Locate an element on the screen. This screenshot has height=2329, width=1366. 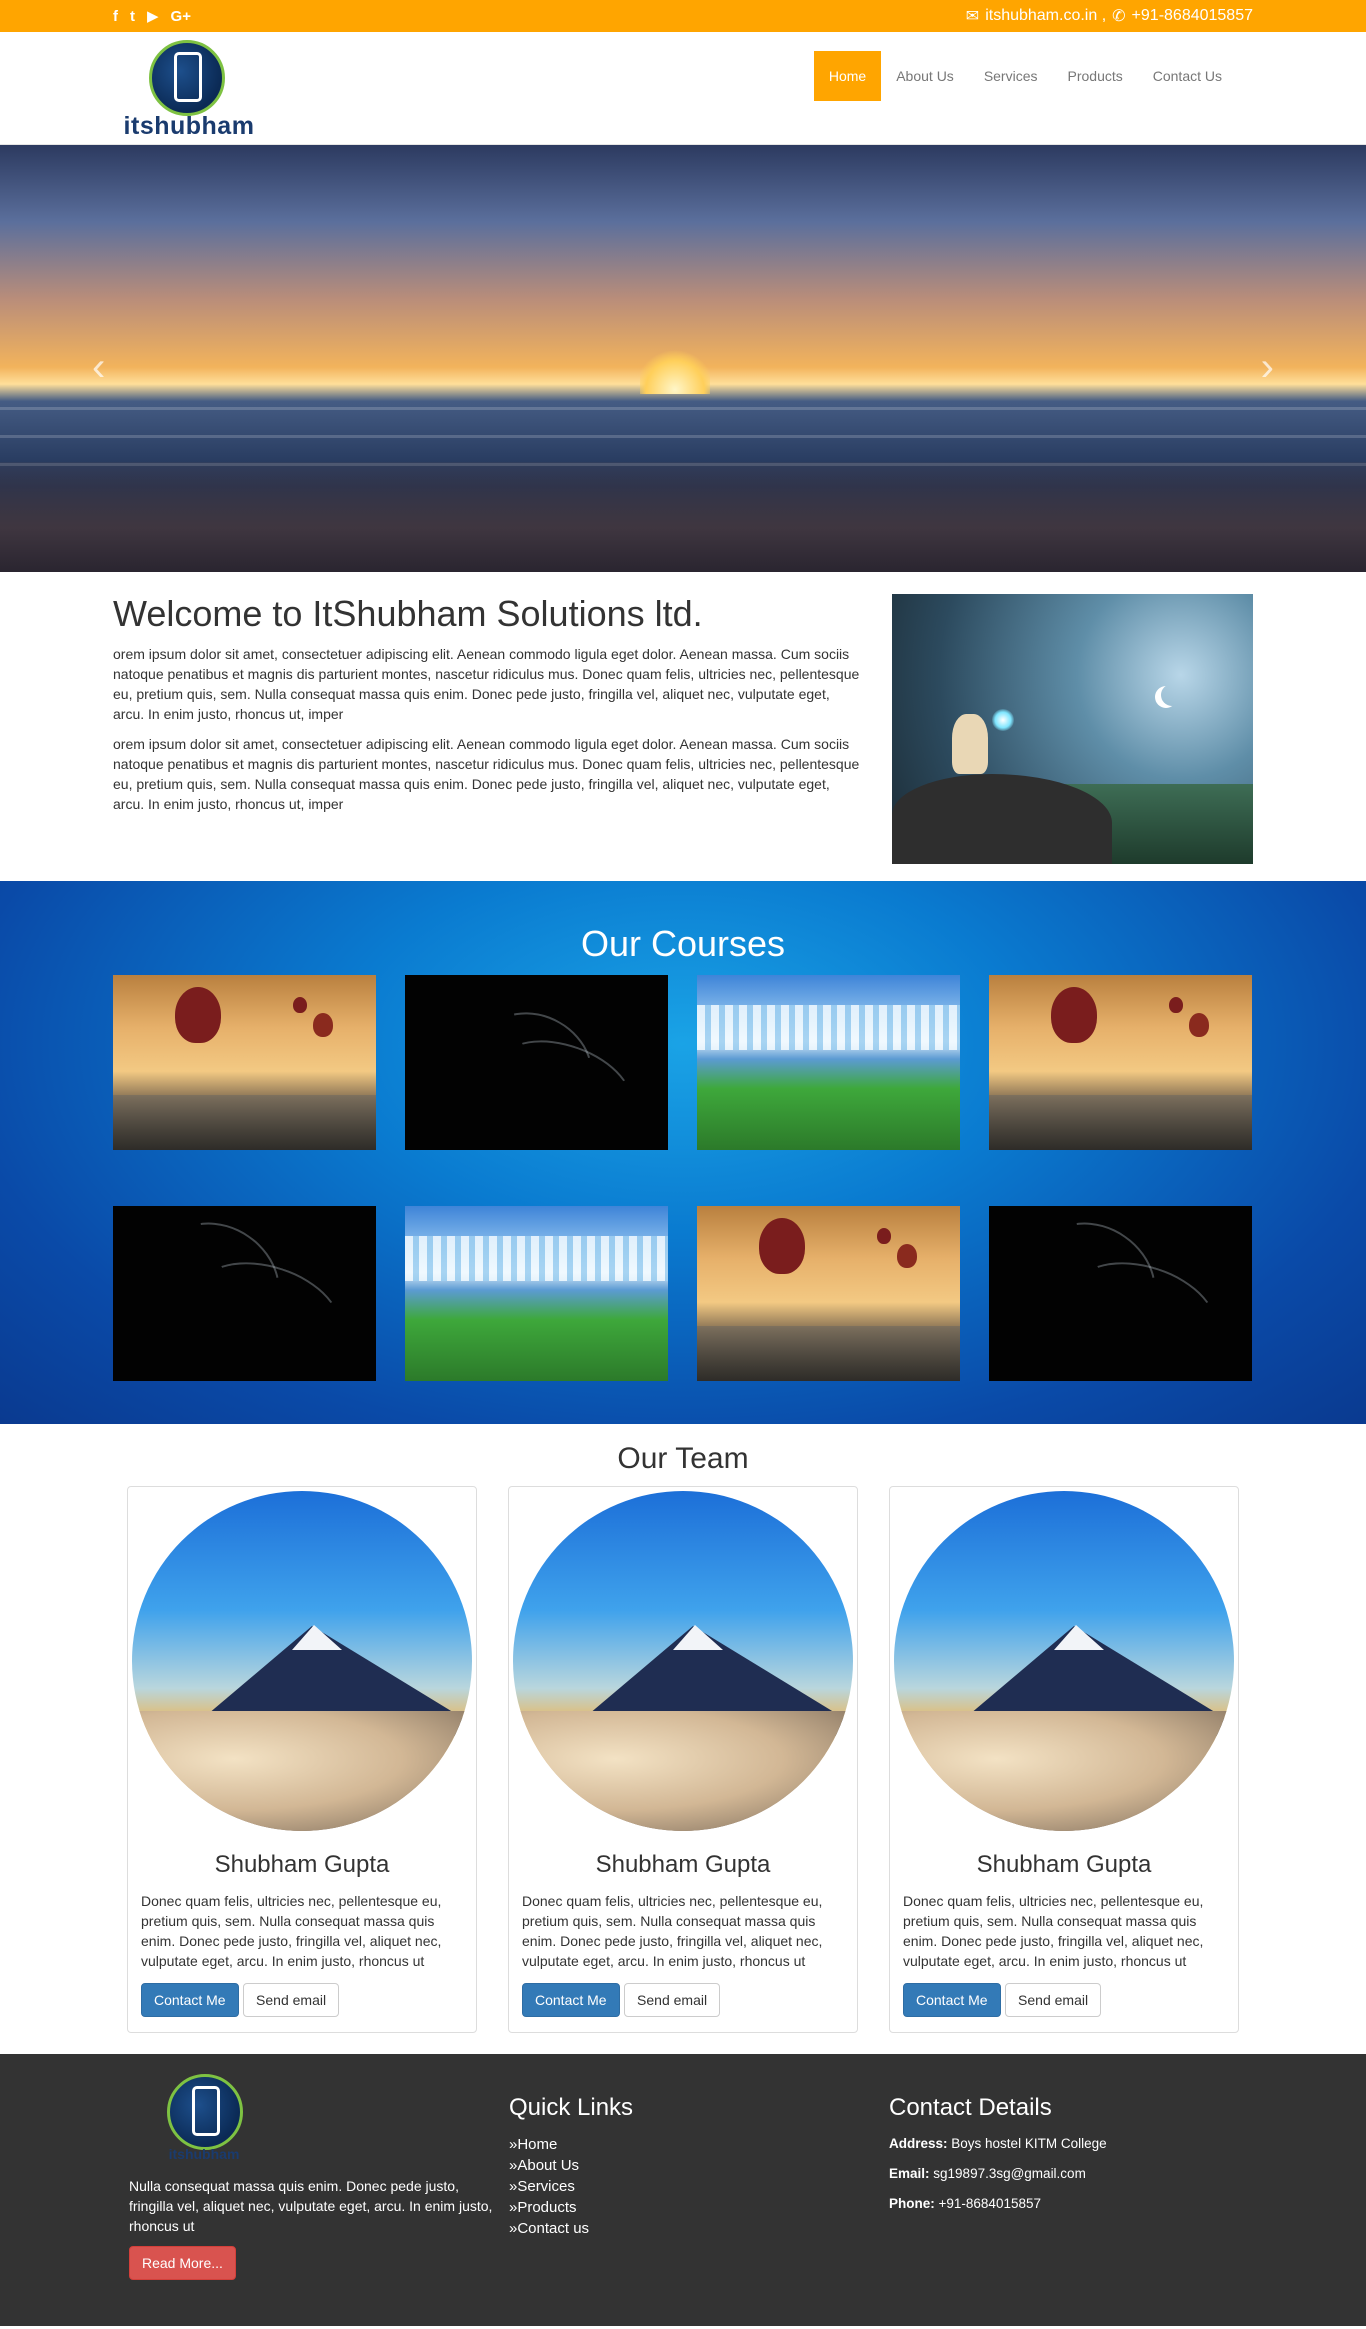
logo-text: itshubham is located at coordinates (189, 126).